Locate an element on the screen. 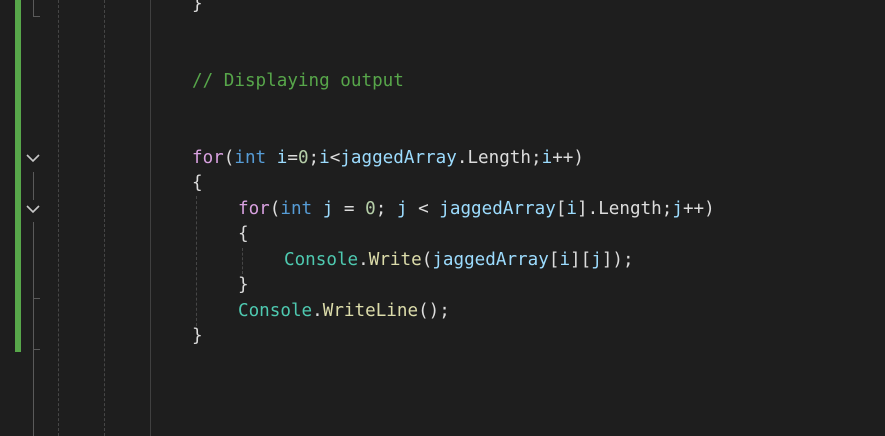 This screenshot has height=436, width=885. code-line: // Displaying output is located at coordinates (298, 81).